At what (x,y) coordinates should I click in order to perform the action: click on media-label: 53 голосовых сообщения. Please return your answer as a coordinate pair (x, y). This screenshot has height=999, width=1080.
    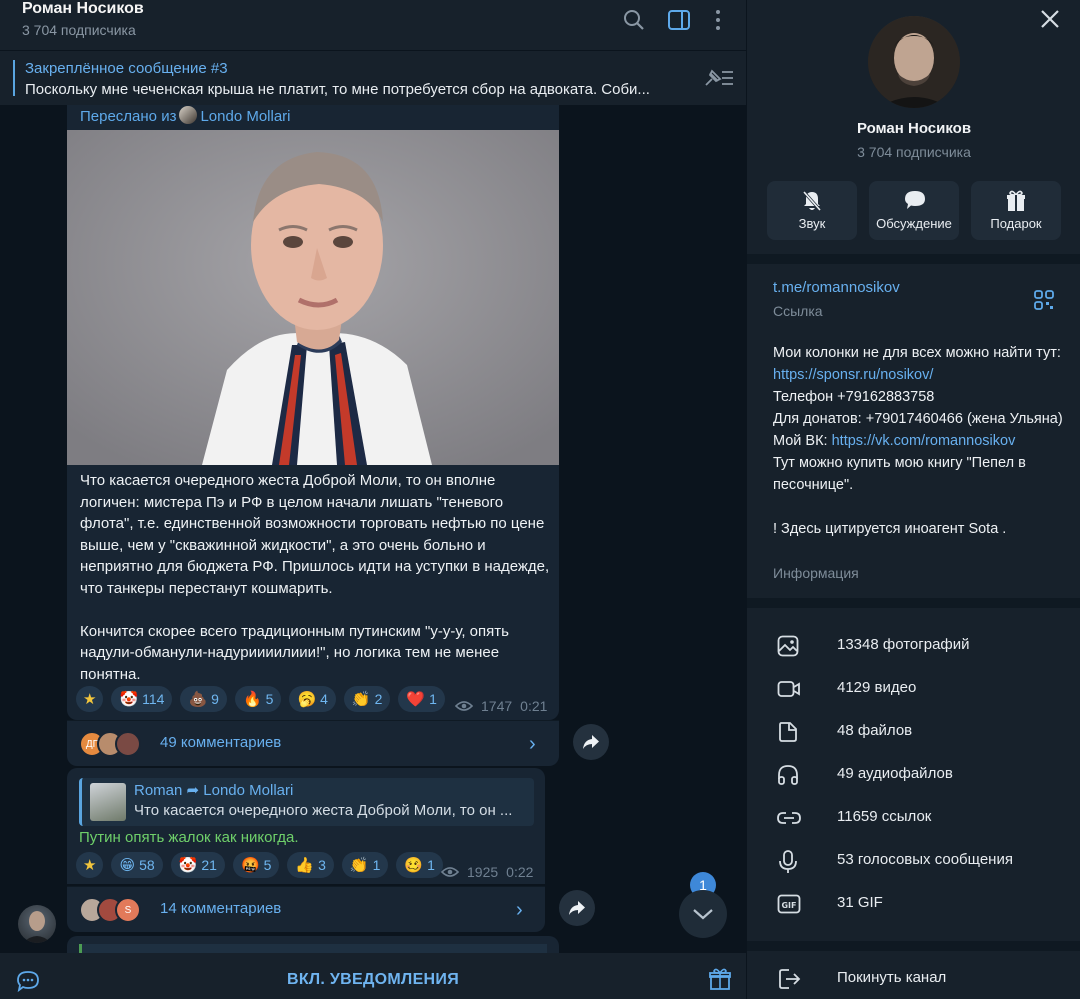
    Looking at the image, I should click on (925, 859).